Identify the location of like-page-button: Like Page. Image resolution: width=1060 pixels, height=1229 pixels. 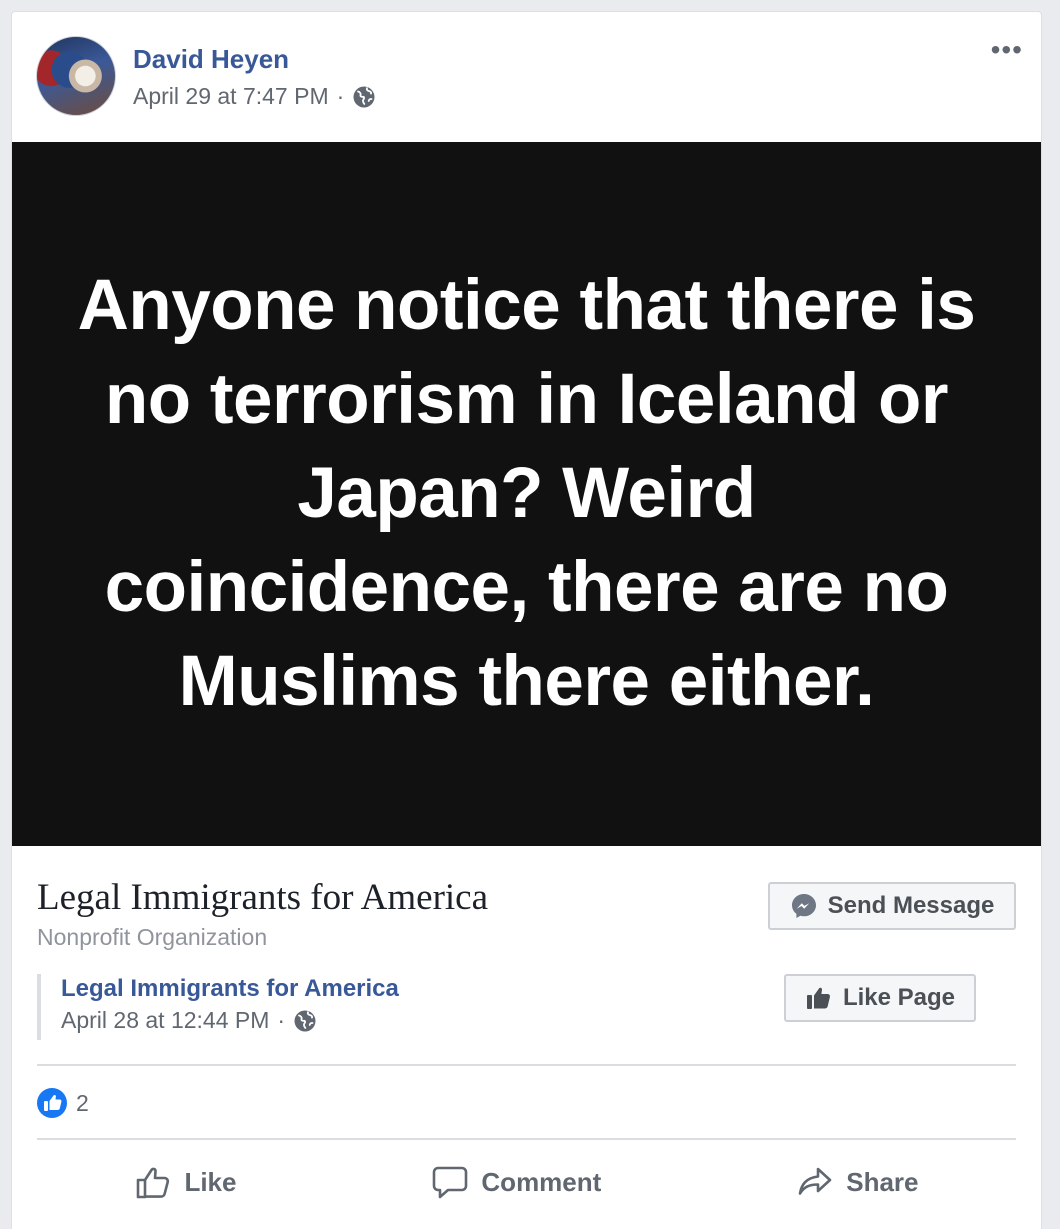
(880, 998).